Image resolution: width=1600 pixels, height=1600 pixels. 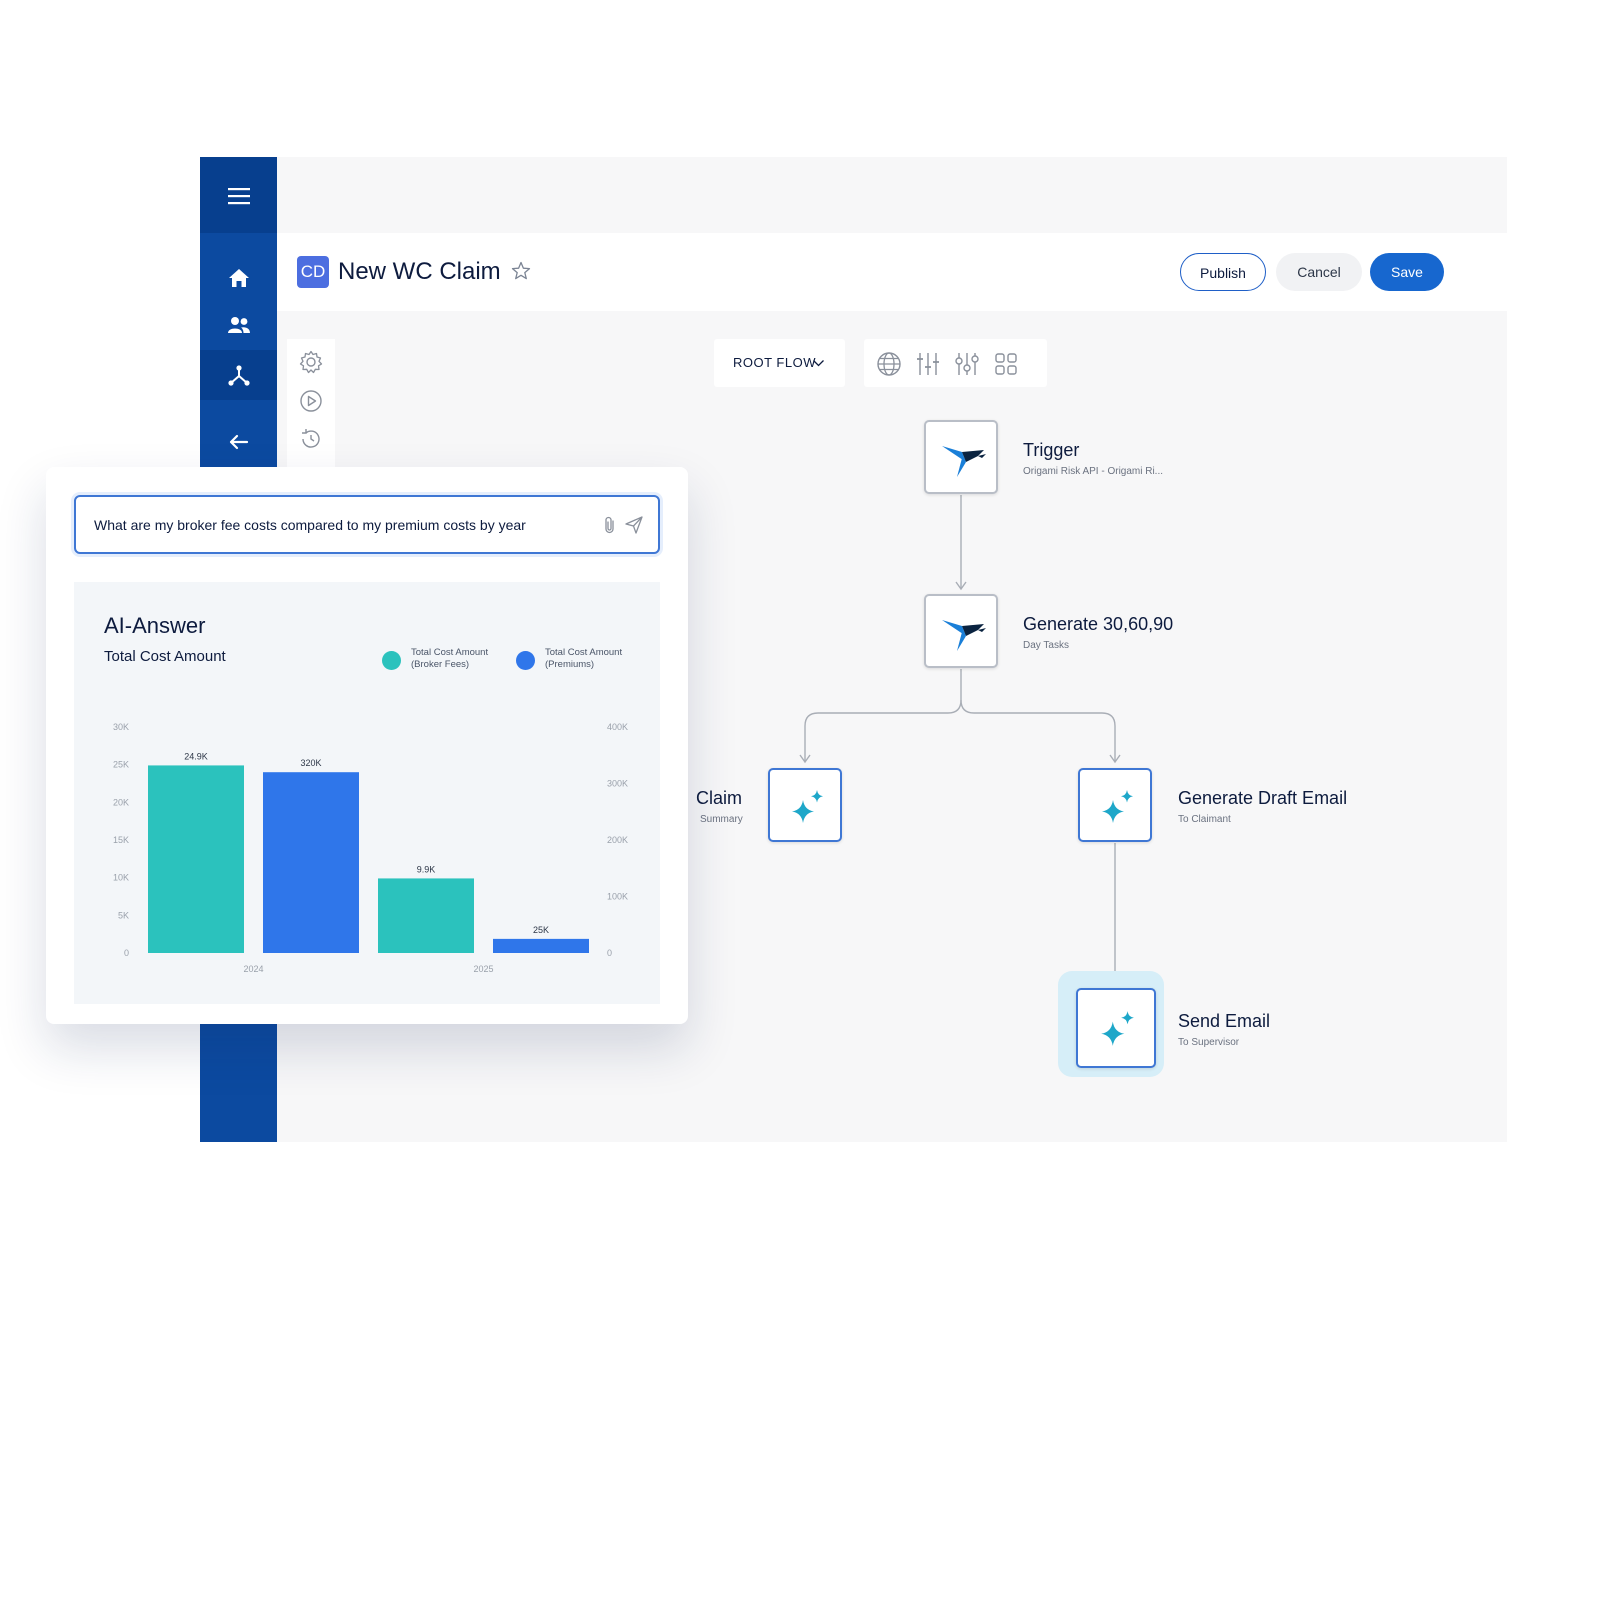 What do you see at coordinates (617, 897) in the screenshot?
I see `right-axis-tick: 100K` at bounding box center [617, 897].